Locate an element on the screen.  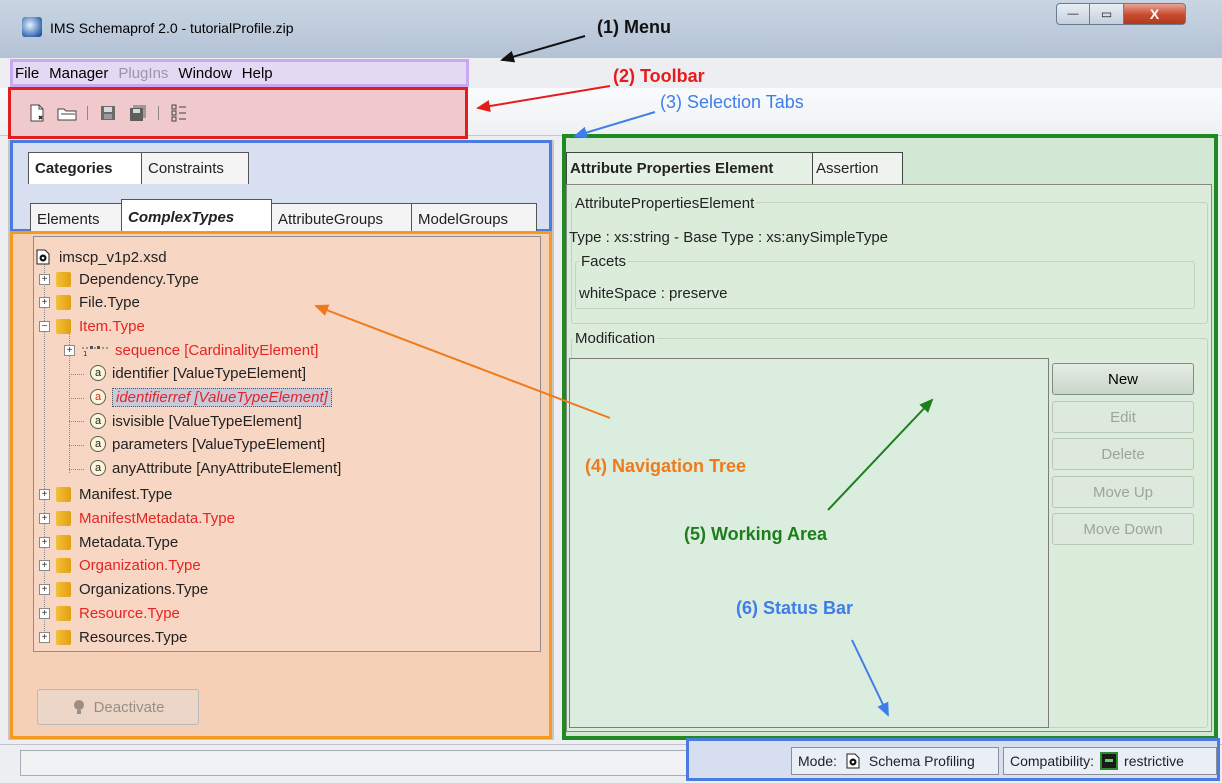
tree-node-label: Metadata.Type is located at coordinates (129, 542).